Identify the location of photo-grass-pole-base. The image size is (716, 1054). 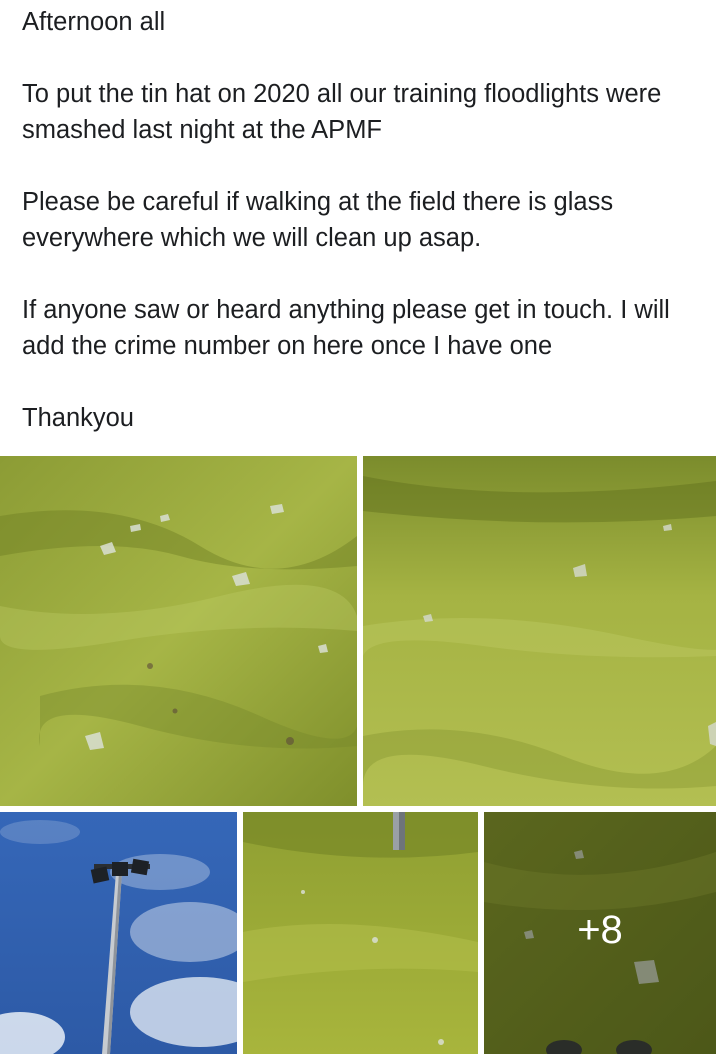
(360, 933).